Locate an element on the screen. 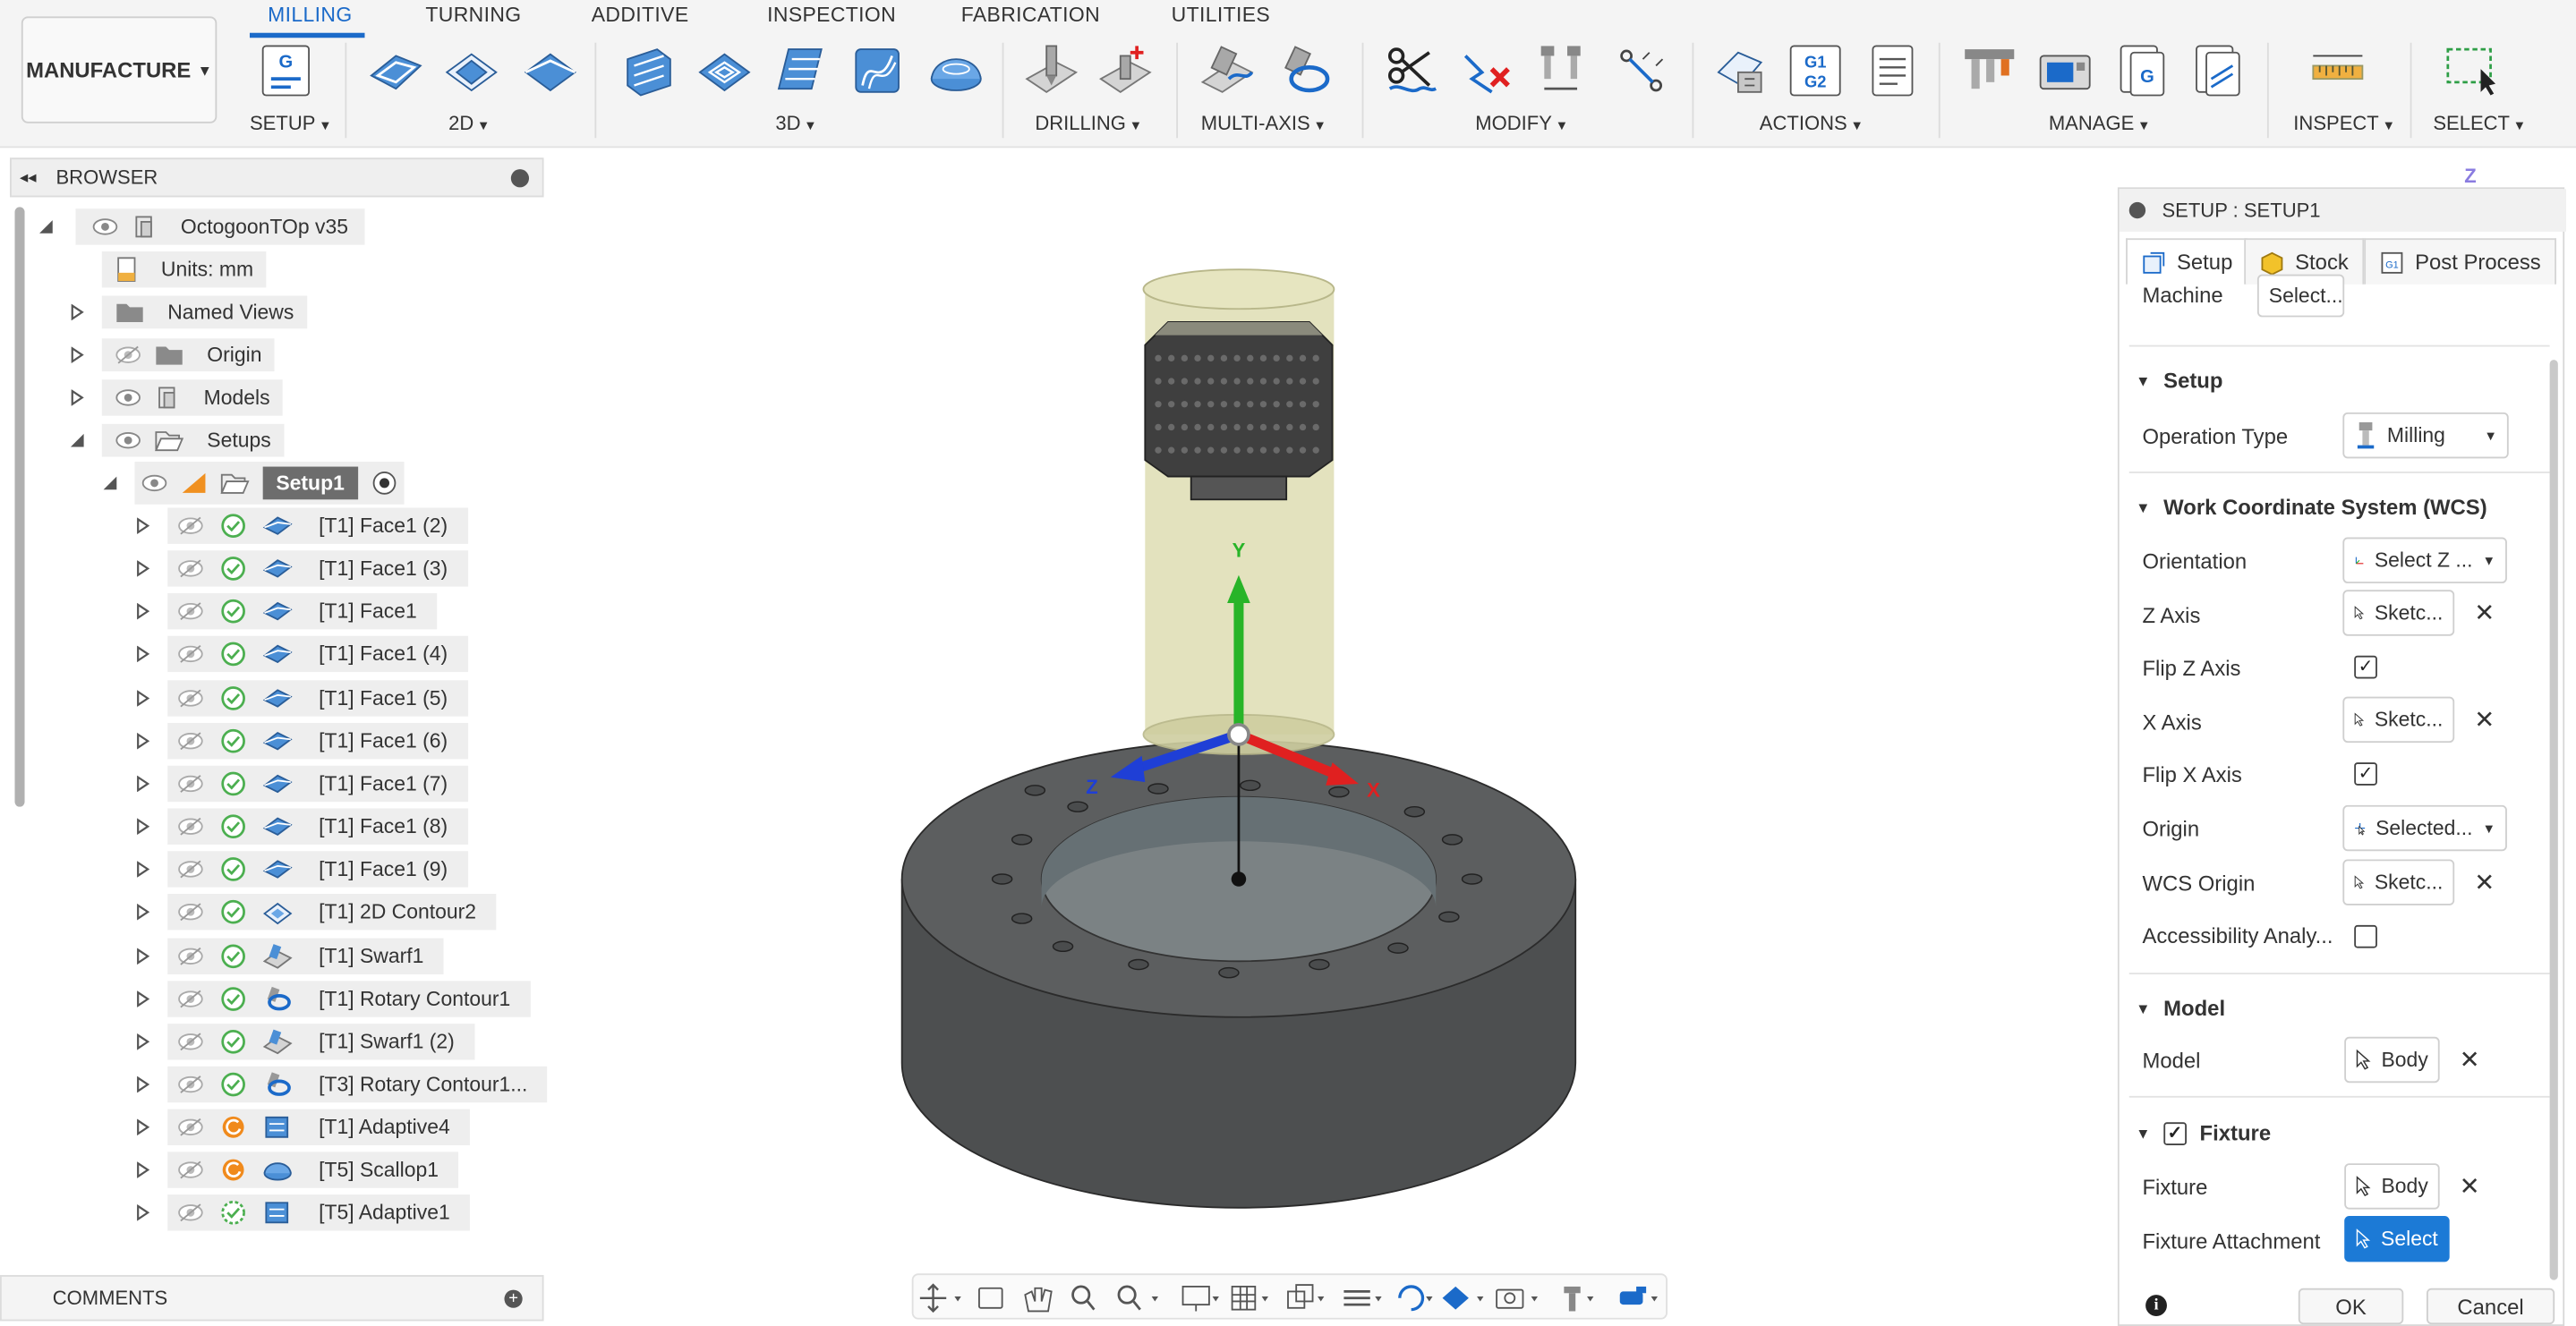  post-process-icon: G1 G2 is located at coordinates (1815, 70).